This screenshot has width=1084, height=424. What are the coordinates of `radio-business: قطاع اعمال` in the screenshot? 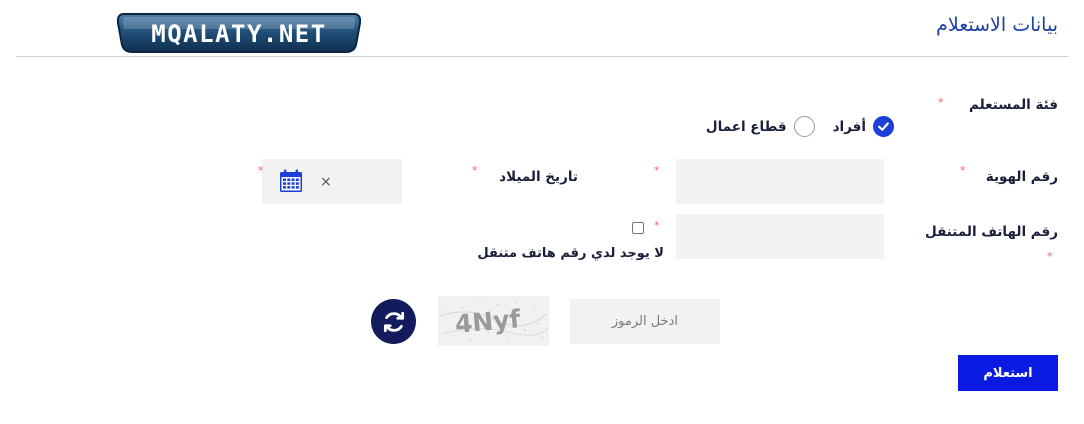 It's located at (760, 126).